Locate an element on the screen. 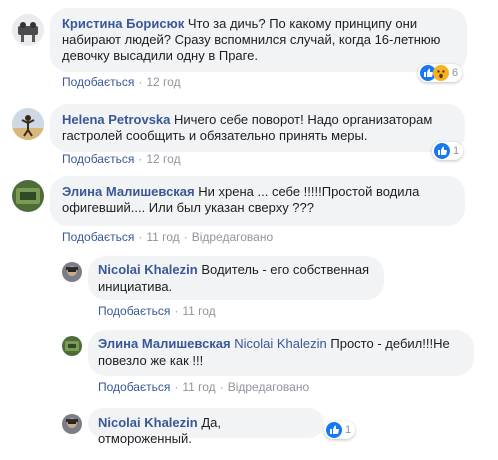 This screenshot has width=498, height=460. reply-author: Элина Малишевская is located at coordinates (164, 343).